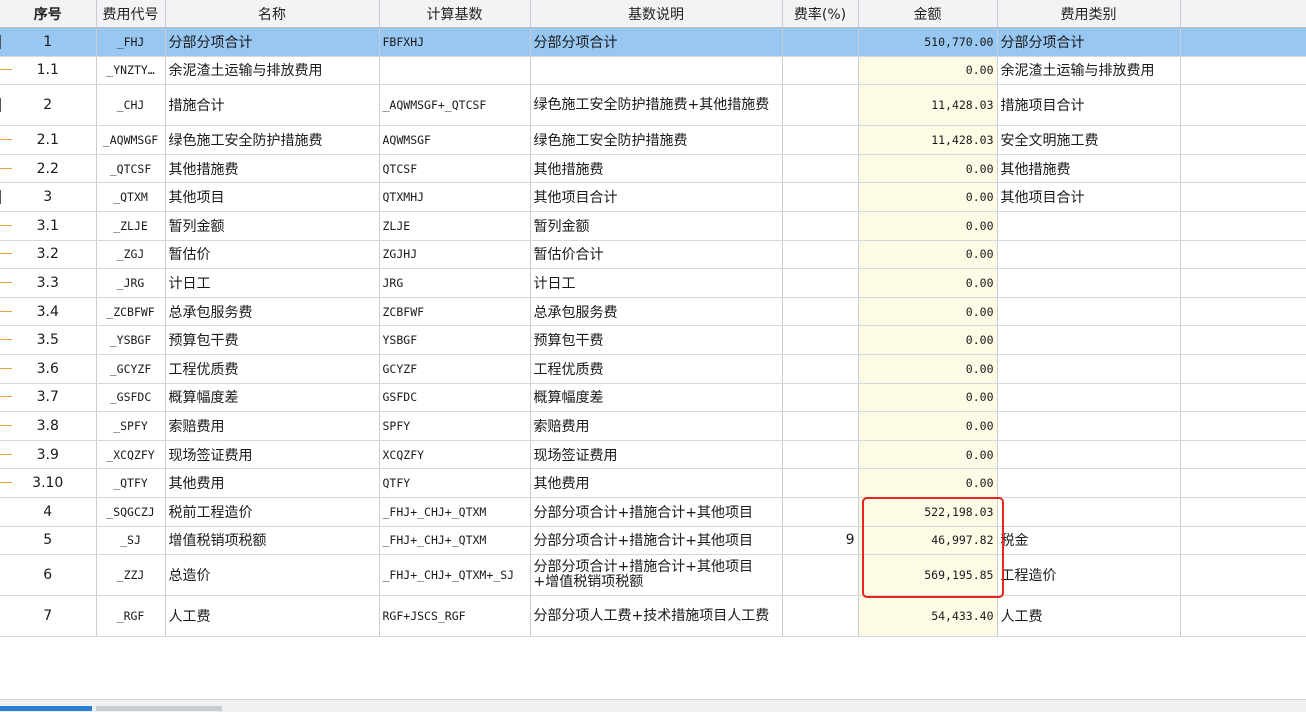  What do you see at coordinates (455, 575) in the screenshot?
I see `base-cell: _FHJ+_CHJ+_QTXM+_SJ` at bounding box center [455, 575].